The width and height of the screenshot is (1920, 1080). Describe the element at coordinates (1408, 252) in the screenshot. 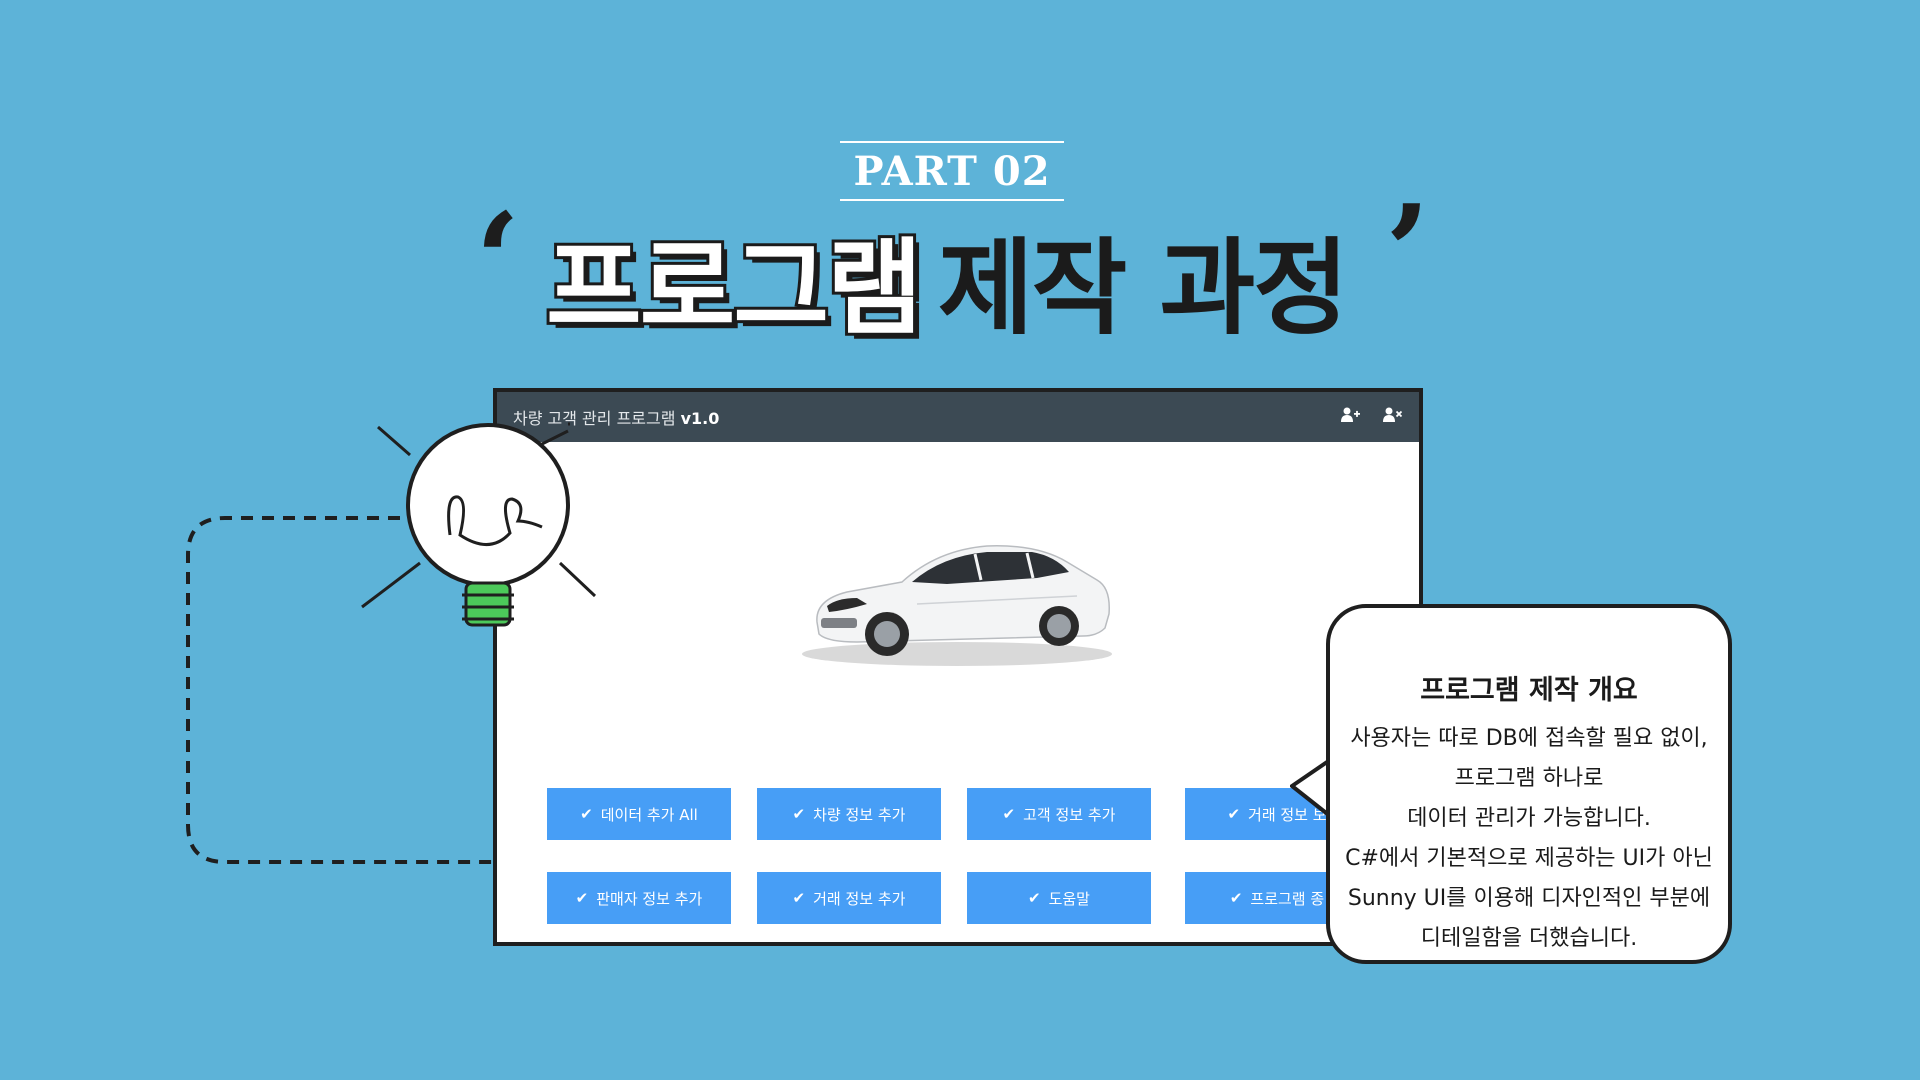

I see `quote-close: ’` at that location.